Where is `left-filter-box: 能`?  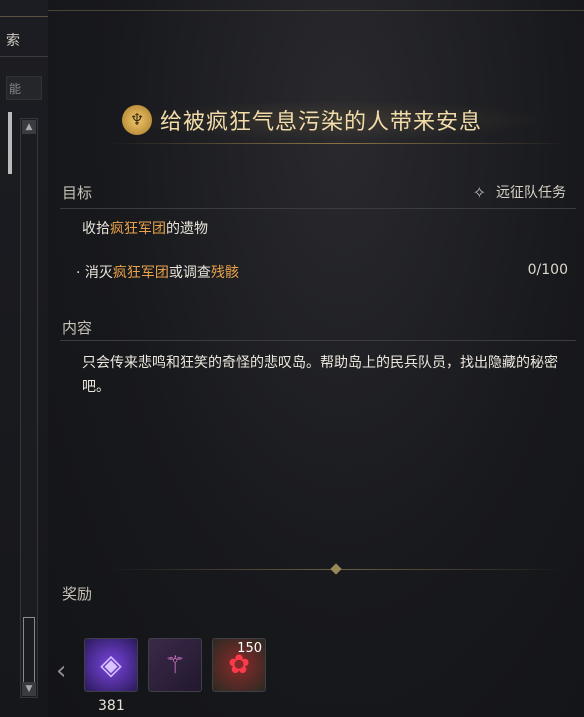 left-filter-box: 能 is located at coordinates (24, 88).